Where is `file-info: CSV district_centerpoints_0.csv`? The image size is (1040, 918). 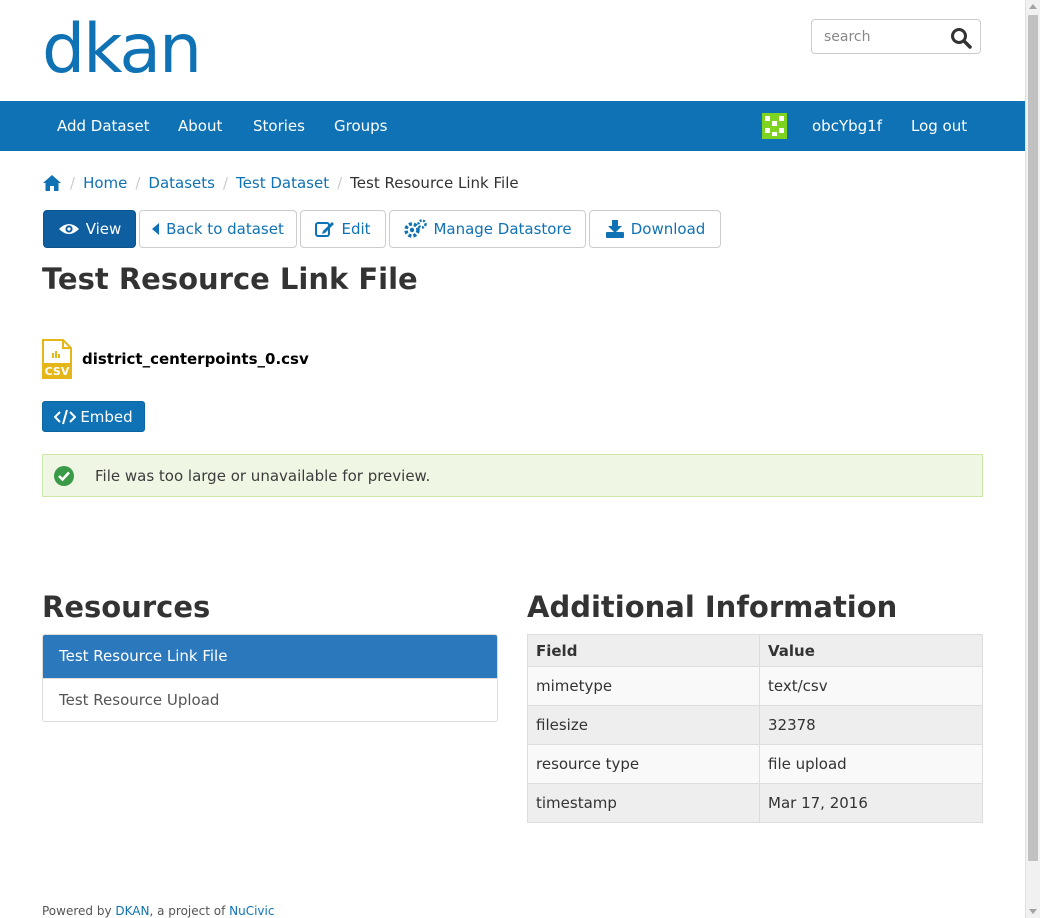
file-info: CSV district_centerpoints_0.csv is located at coordinates (175, 359).